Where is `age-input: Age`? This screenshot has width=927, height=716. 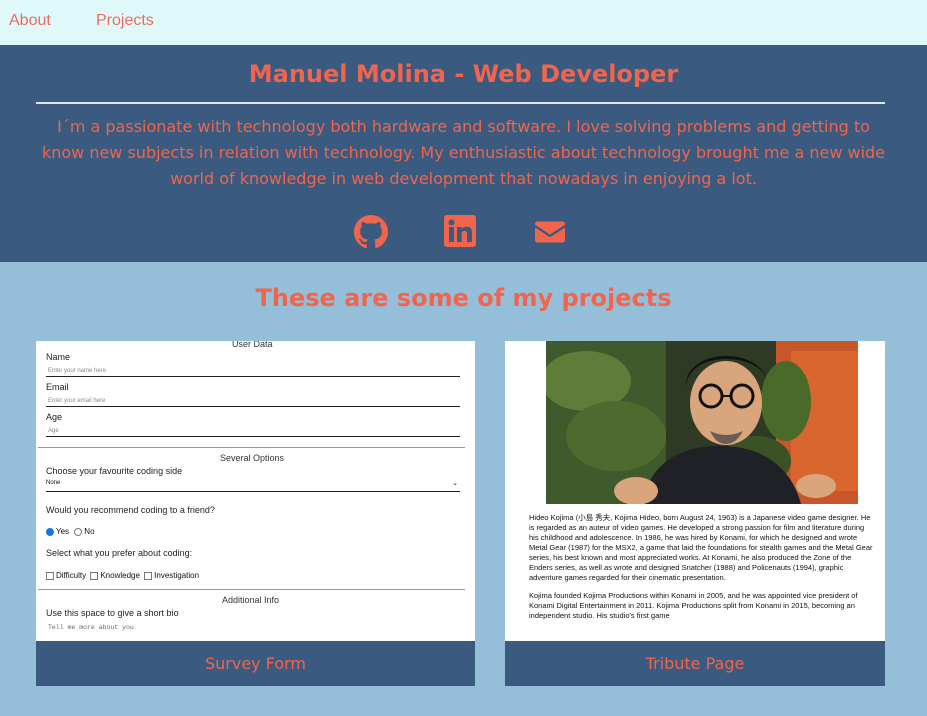
age-input: Age is located at coordinates (53, 431).